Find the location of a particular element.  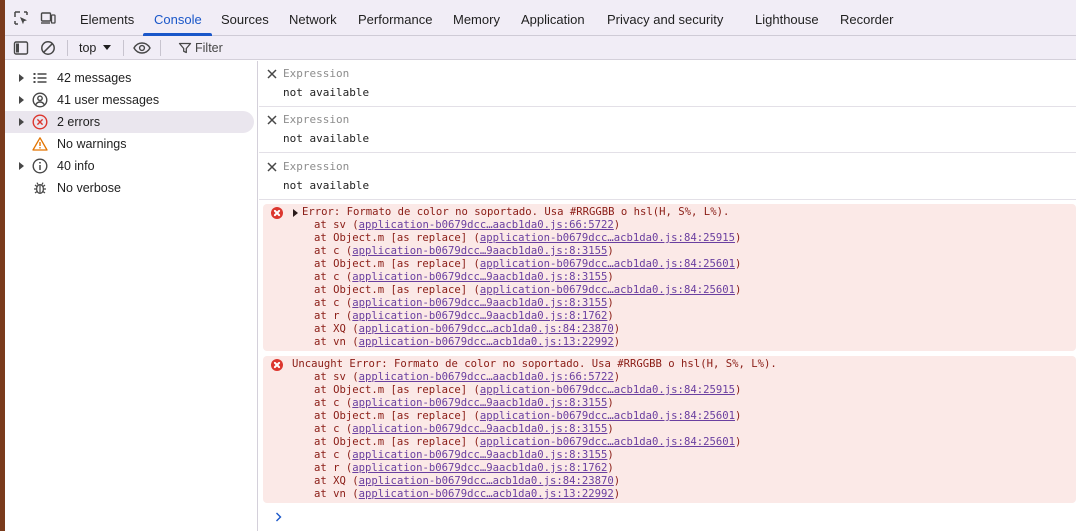

tab-performance: Performance is located at coordinates (395, 18).